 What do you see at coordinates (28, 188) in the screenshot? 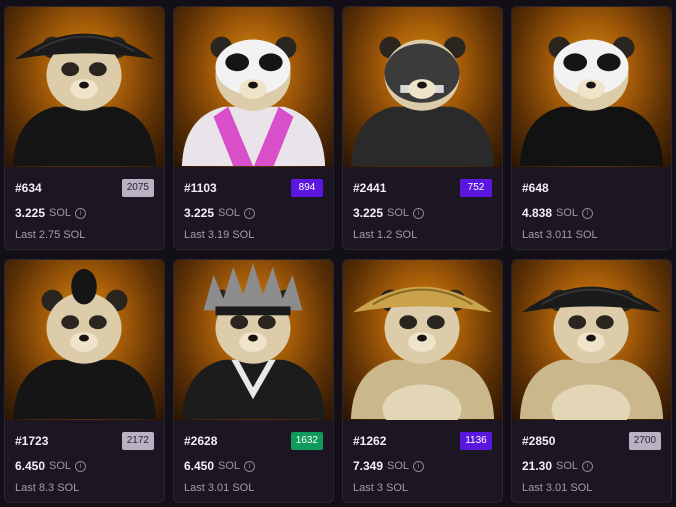
I see `nft-id: #634` at bounding box center [28, 188].